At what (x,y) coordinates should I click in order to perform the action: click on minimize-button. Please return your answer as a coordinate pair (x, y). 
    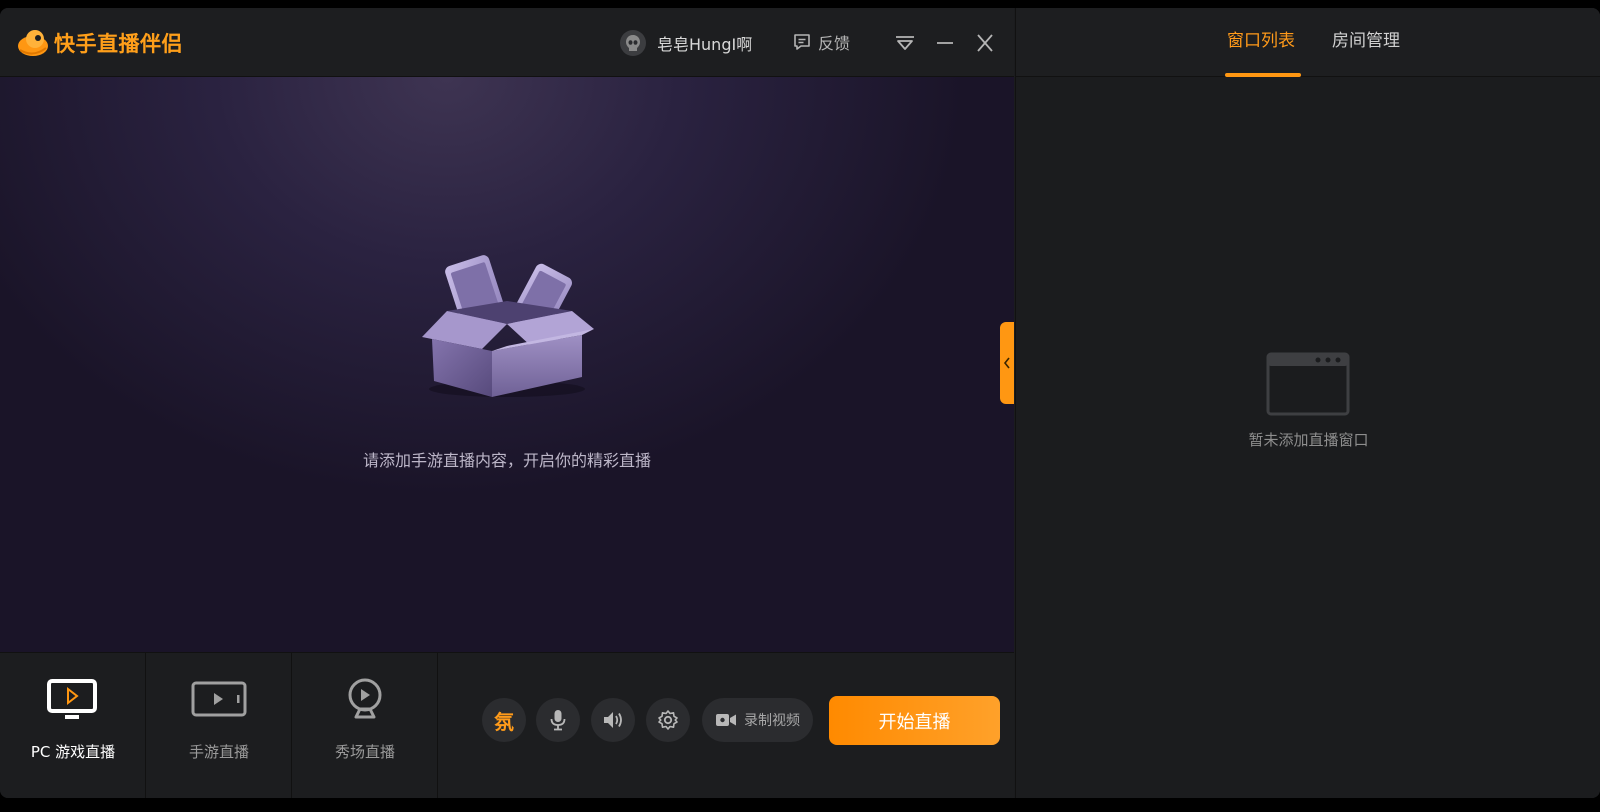
    Looking at the image, I should click on (945, 43).